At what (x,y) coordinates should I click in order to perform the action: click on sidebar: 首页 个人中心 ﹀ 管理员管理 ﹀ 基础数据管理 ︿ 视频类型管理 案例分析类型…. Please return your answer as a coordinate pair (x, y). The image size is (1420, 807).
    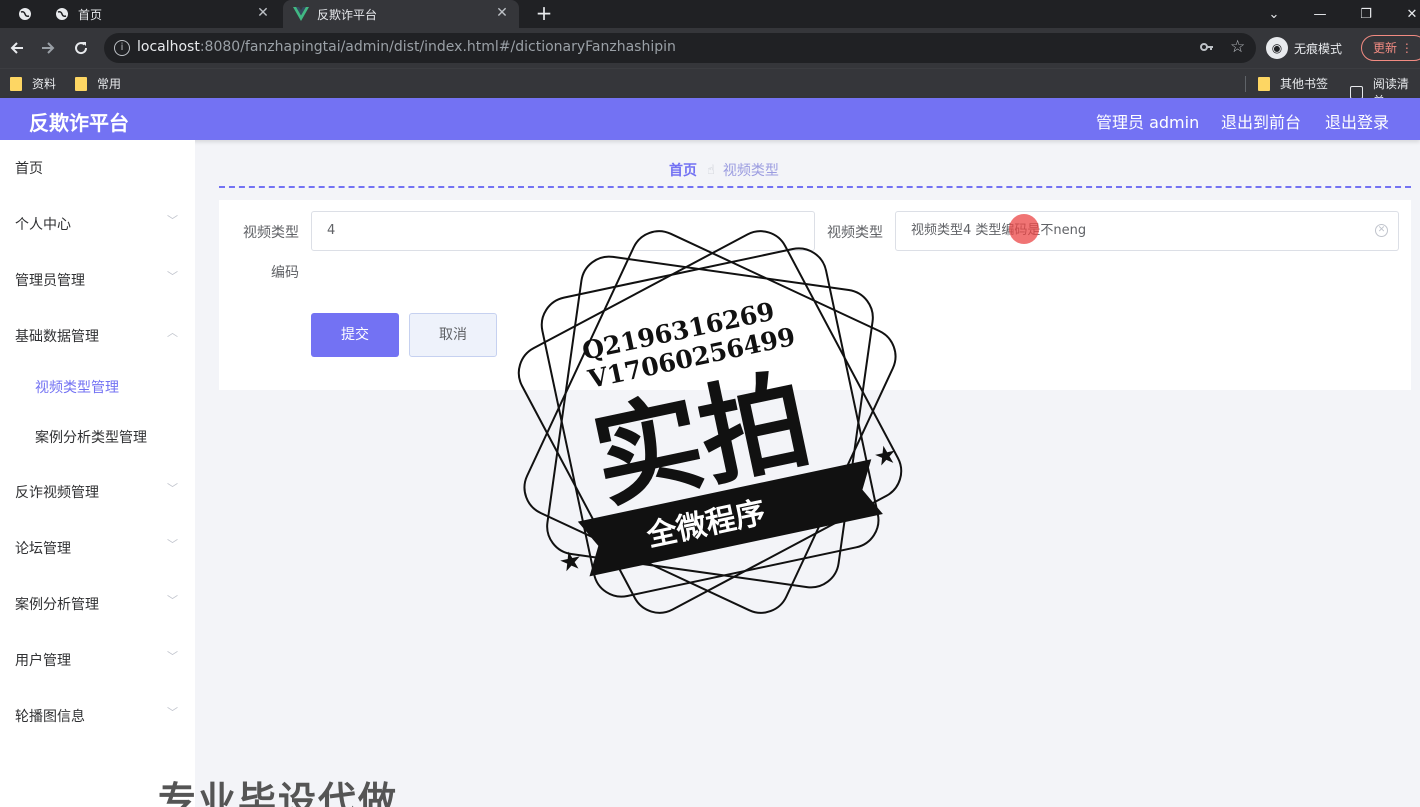
    Looking at the image, I should click on (97, 473).